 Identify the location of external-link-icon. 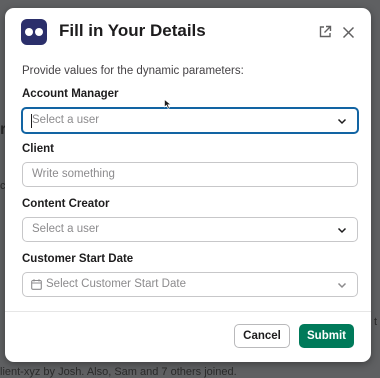
(325, 31).